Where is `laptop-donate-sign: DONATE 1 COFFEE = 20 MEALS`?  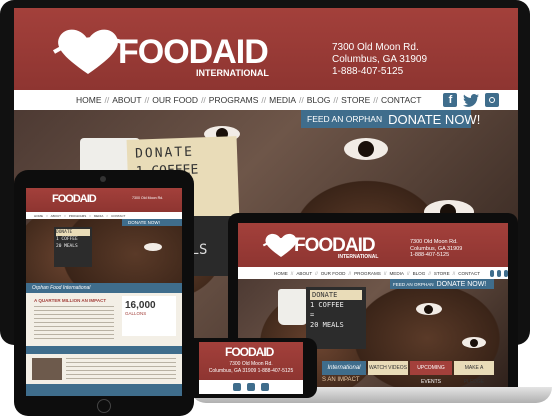
laptop-donate-sign: DONATE 1 COFFEE = 20 MEALS is located at coordinates (336, 318).